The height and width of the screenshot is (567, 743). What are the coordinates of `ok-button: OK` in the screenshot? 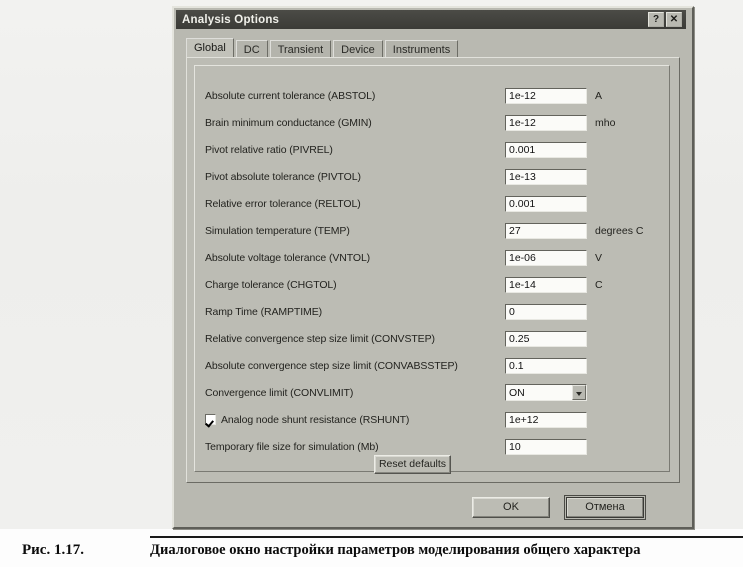 It's located at (511, 507).